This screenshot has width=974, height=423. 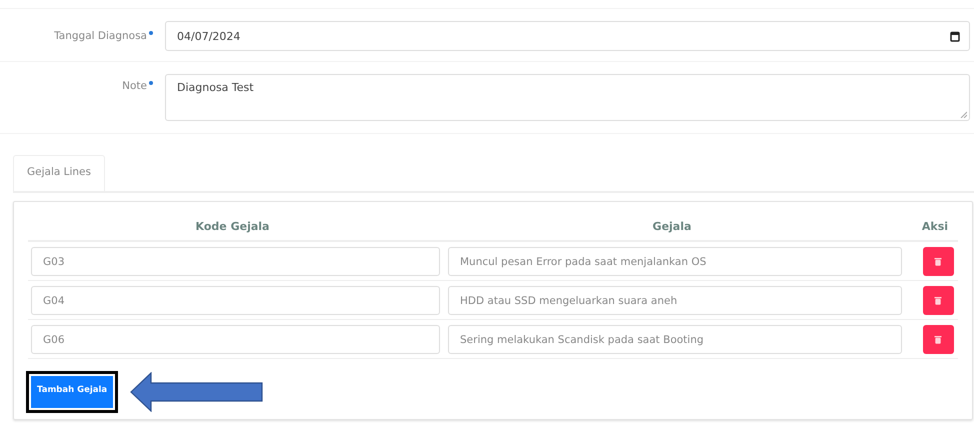 I want to click on column-header: Aksi, so click(x=935, y=226).